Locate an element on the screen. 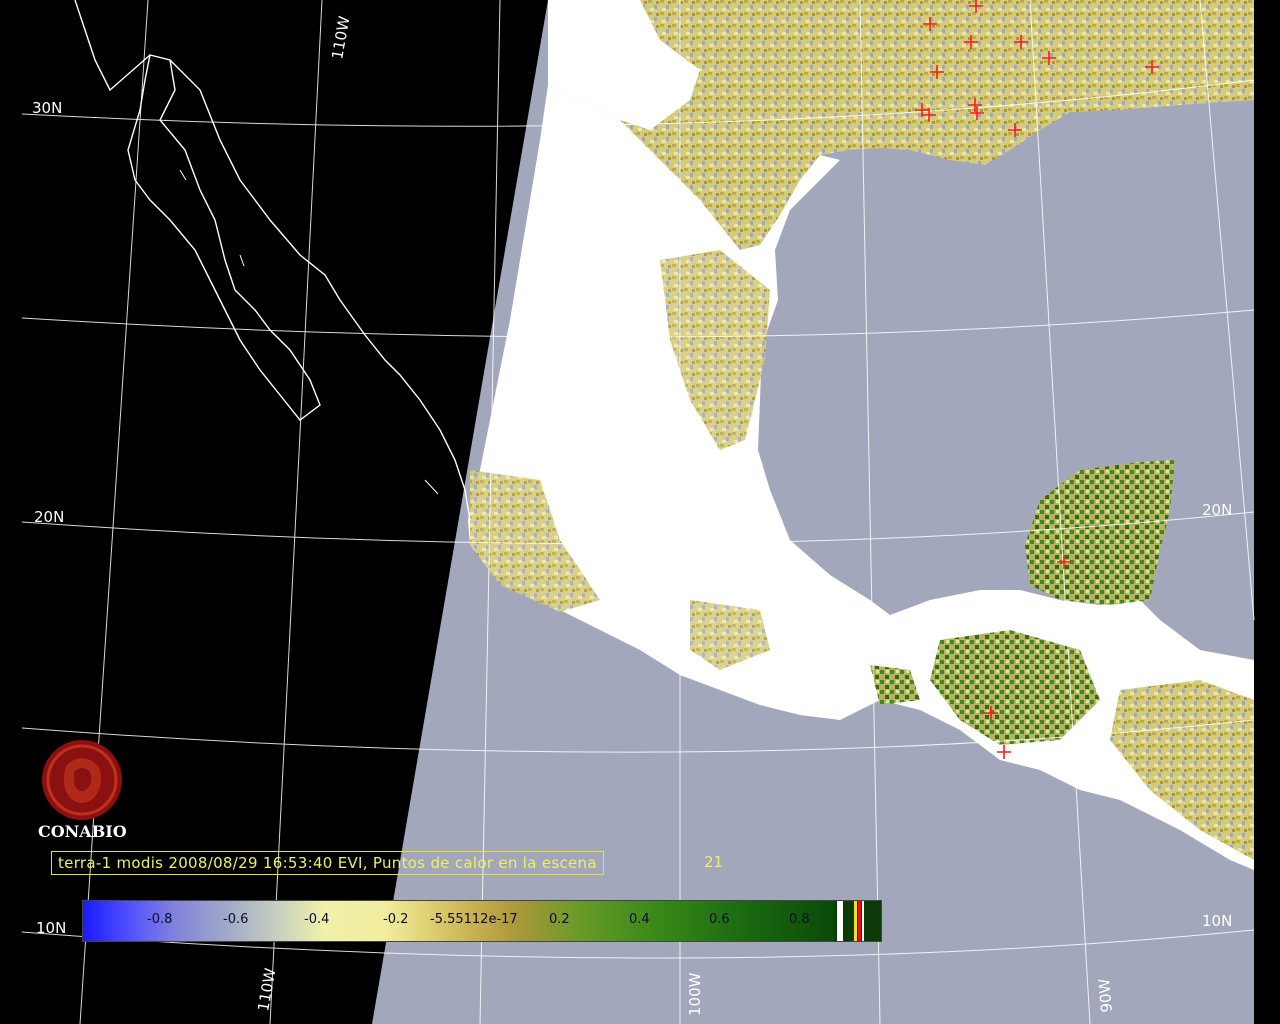  colorbar-tick: -0.8 is located at coordinates (160, 919).